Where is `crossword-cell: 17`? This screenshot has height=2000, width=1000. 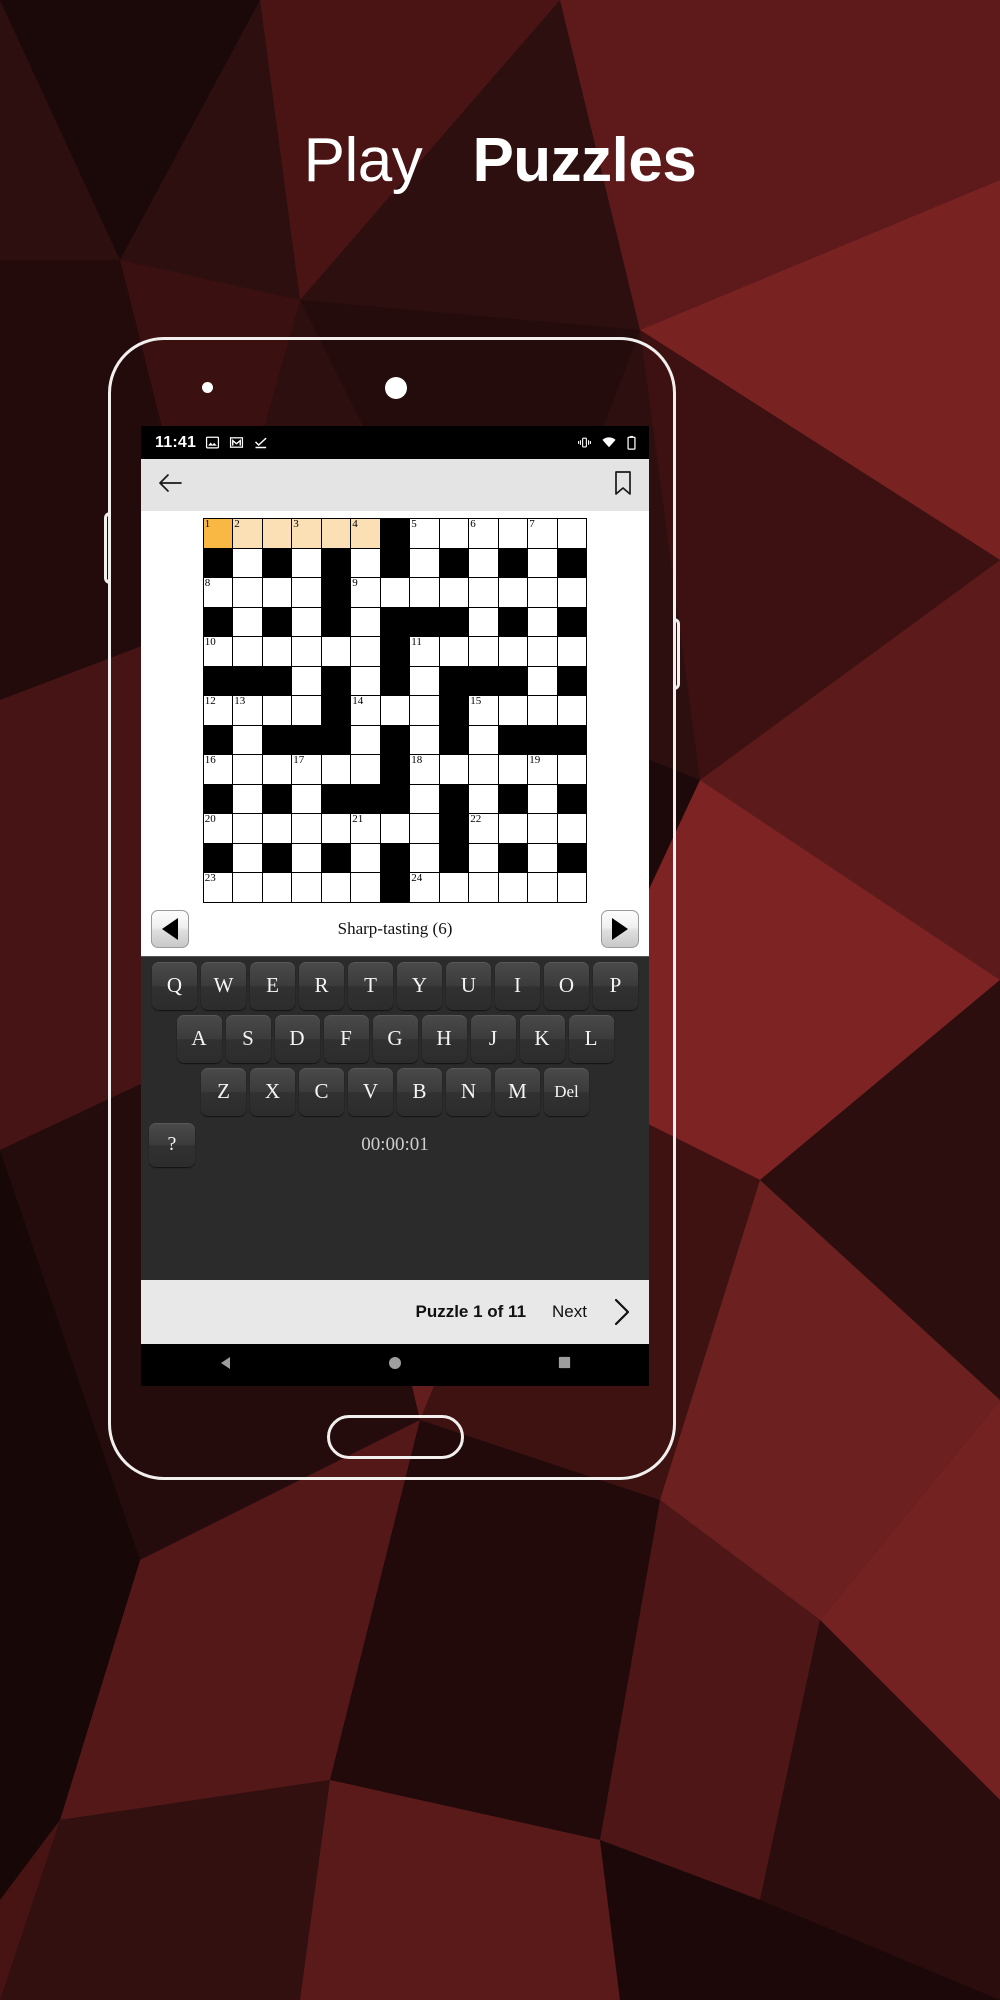 crossword-cell: 17 is located at coordinates (306, 769).